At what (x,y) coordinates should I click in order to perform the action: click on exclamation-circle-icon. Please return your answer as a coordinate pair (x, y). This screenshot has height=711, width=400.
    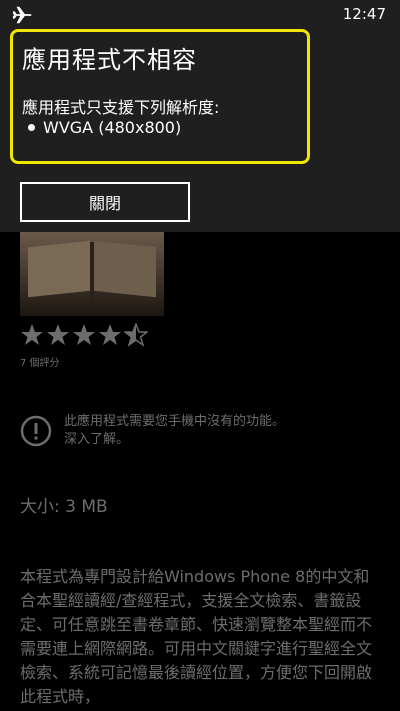
    Looking at the image, I should click on (36, 431).